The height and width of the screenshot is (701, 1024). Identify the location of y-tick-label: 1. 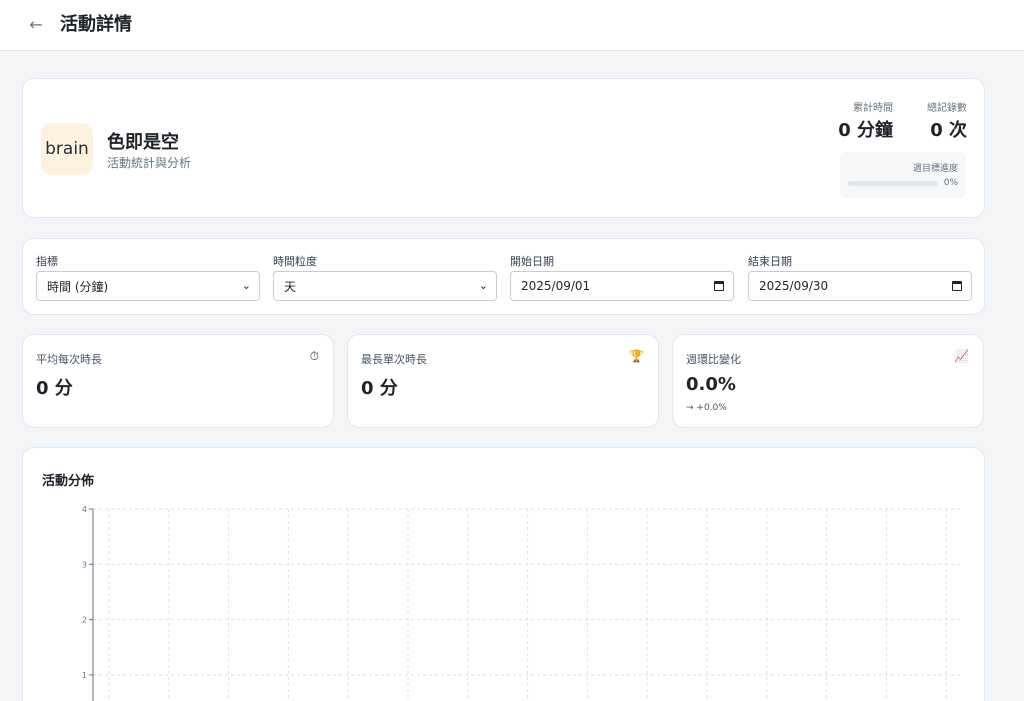
(84, 675).